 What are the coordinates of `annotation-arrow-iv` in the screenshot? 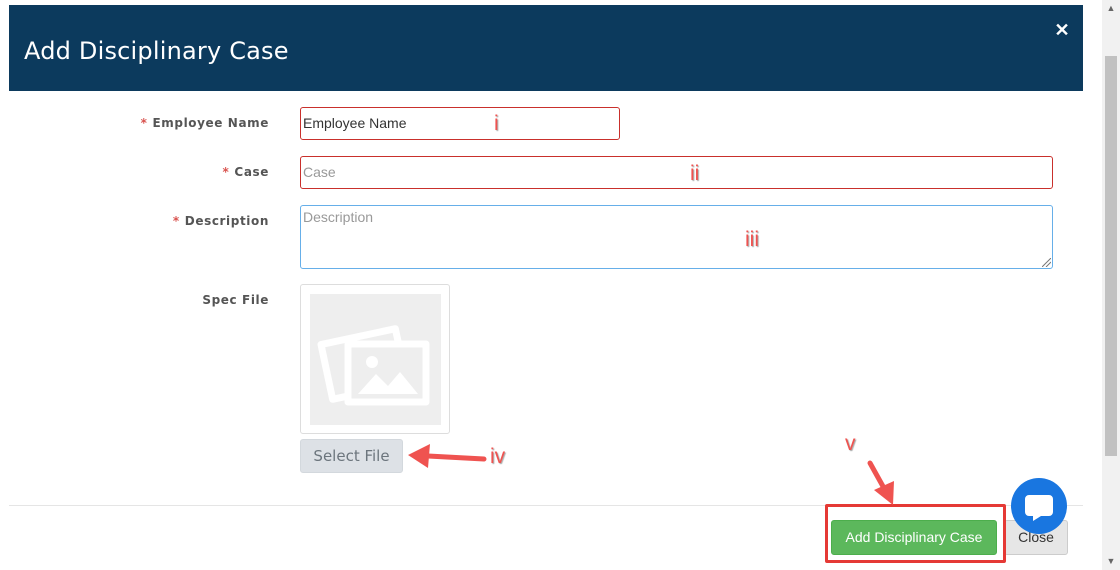 It's located at (447, 456).